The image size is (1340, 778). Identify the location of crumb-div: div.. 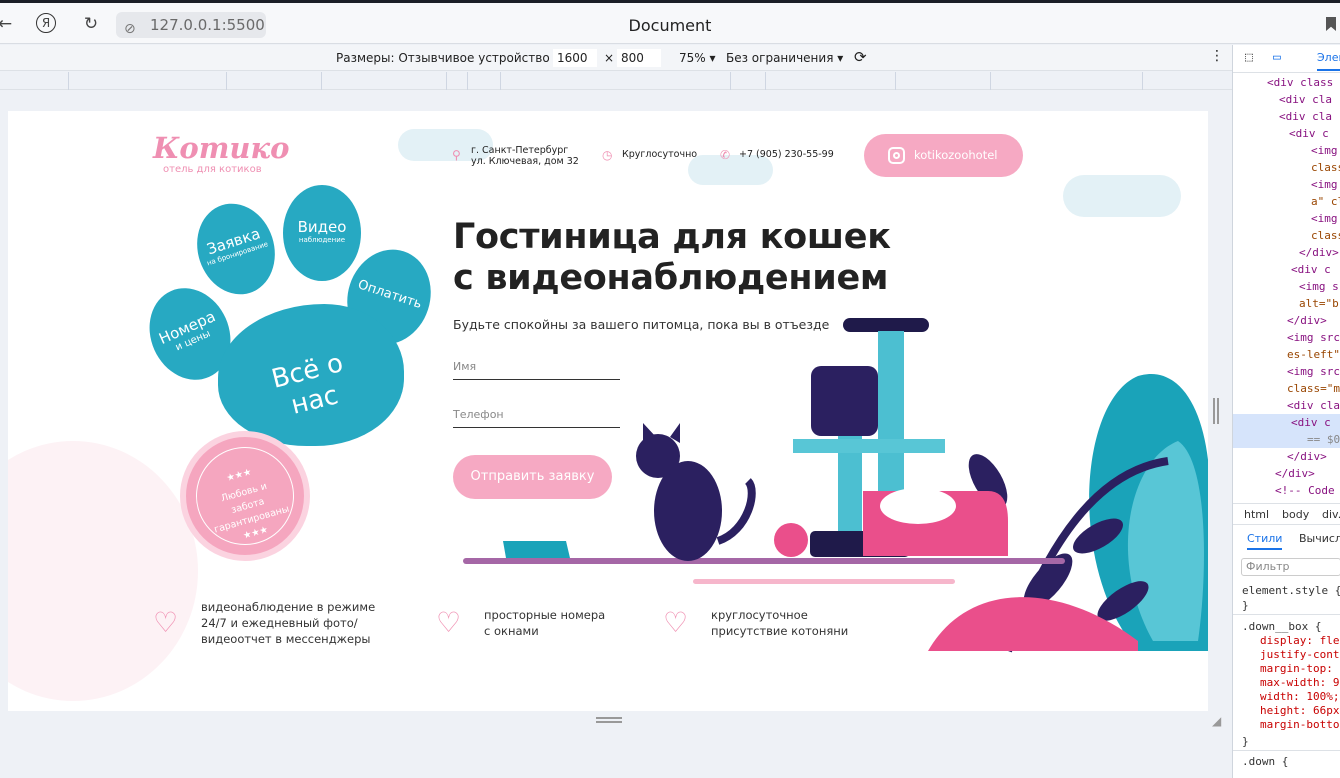
(1331, 514).